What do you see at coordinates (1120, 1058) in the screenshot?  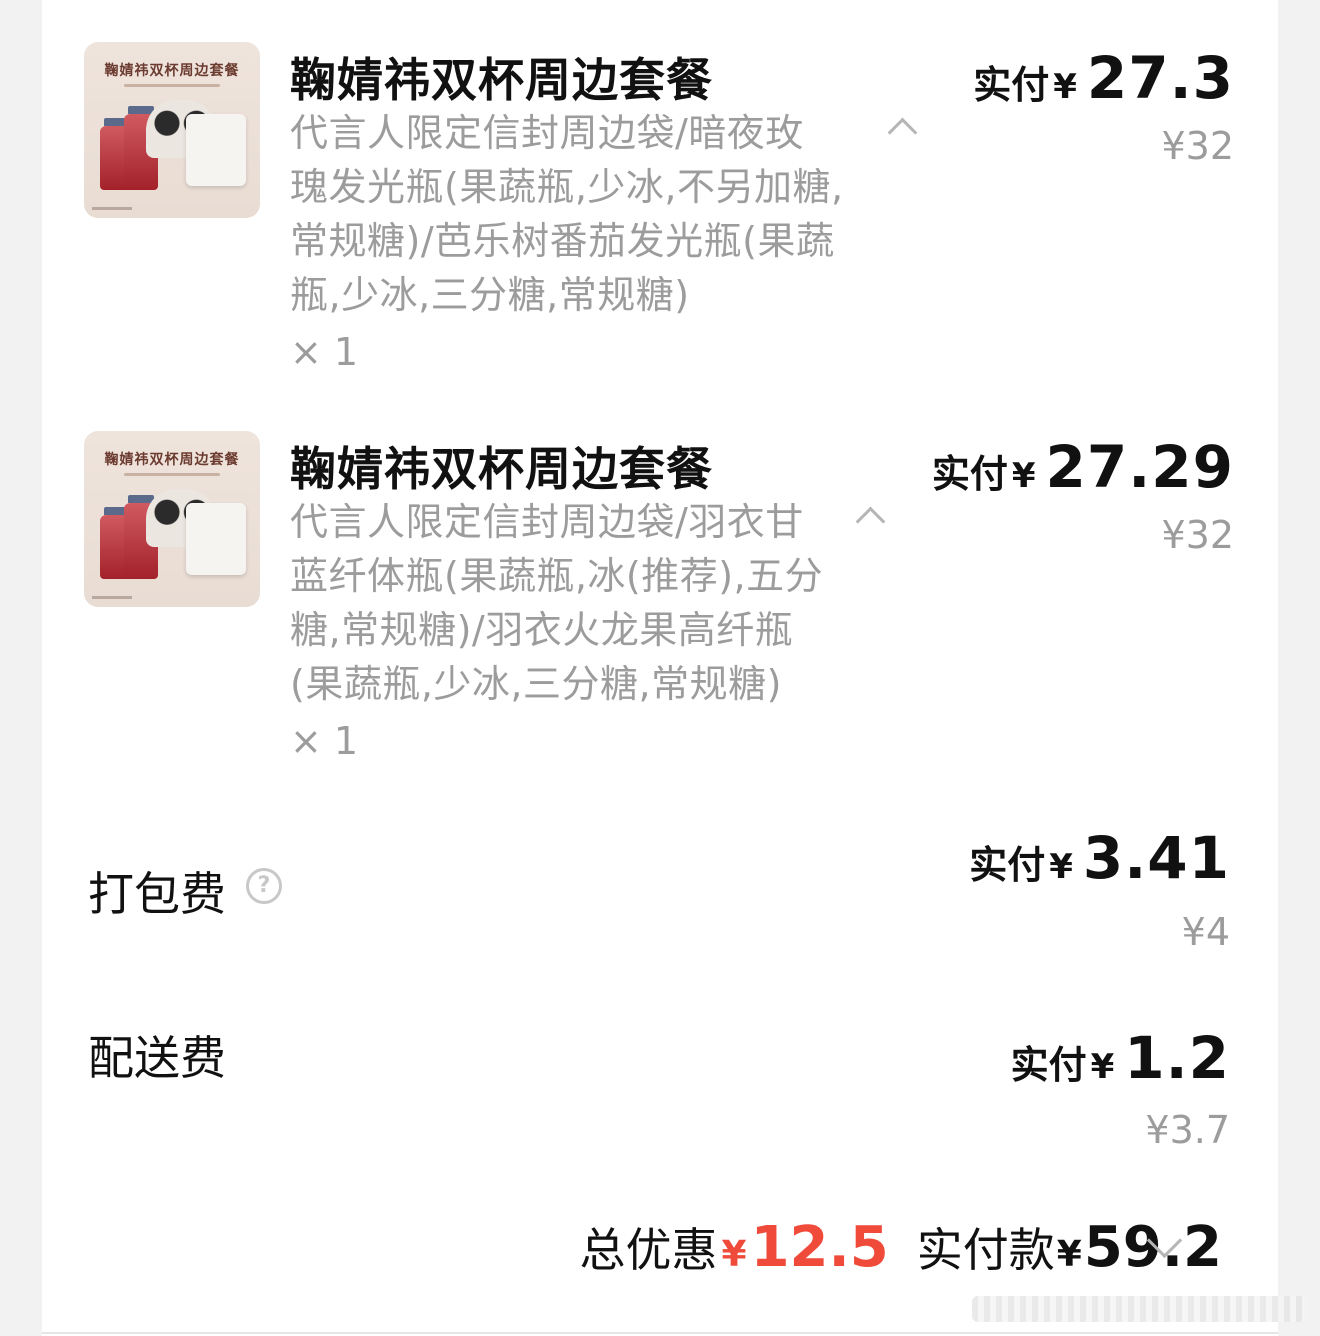 I see `delivery-fee-paid: 实付 ¥1.2` at bounding box center [1120, 1058].